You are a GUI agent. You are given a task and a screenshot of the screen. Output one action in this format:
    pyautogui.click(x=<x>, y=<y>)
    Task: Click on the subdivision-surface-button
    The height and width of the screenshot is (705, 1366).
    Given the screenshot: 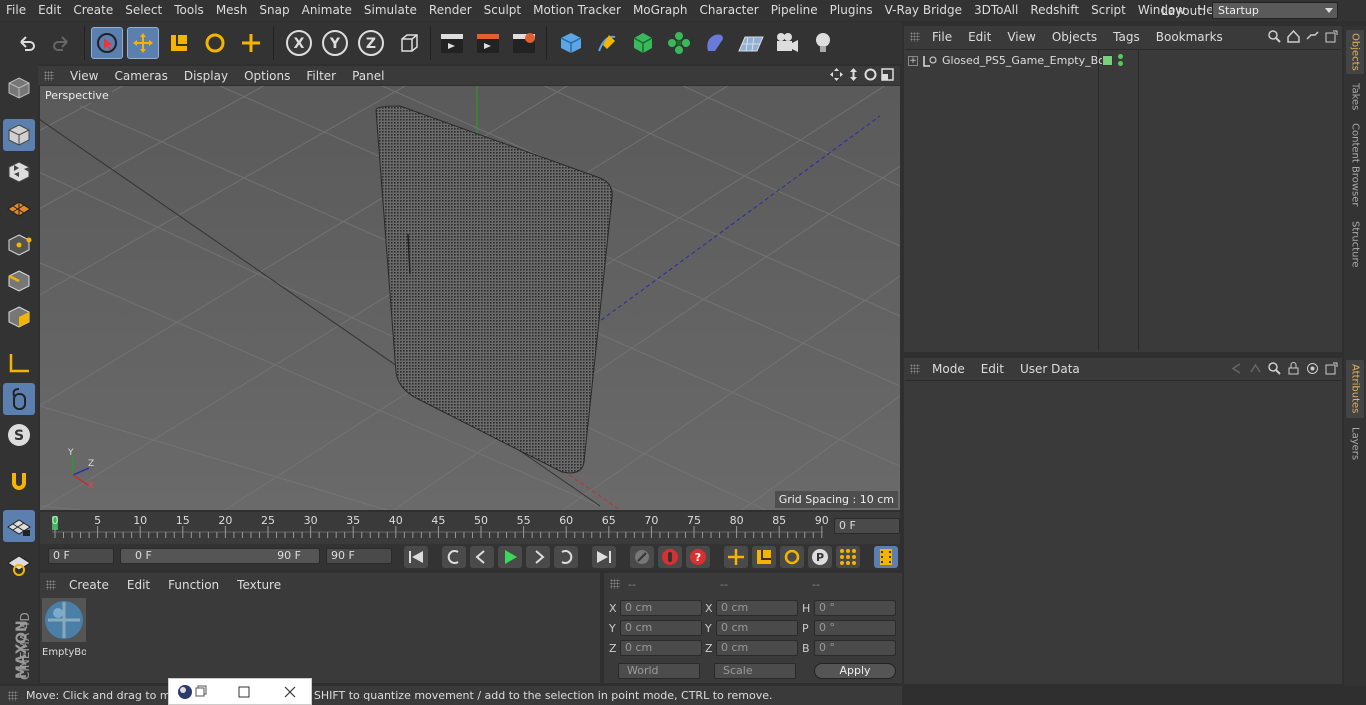 What is the action you would take?
    pyautogui.click(x=643, y=43)
    